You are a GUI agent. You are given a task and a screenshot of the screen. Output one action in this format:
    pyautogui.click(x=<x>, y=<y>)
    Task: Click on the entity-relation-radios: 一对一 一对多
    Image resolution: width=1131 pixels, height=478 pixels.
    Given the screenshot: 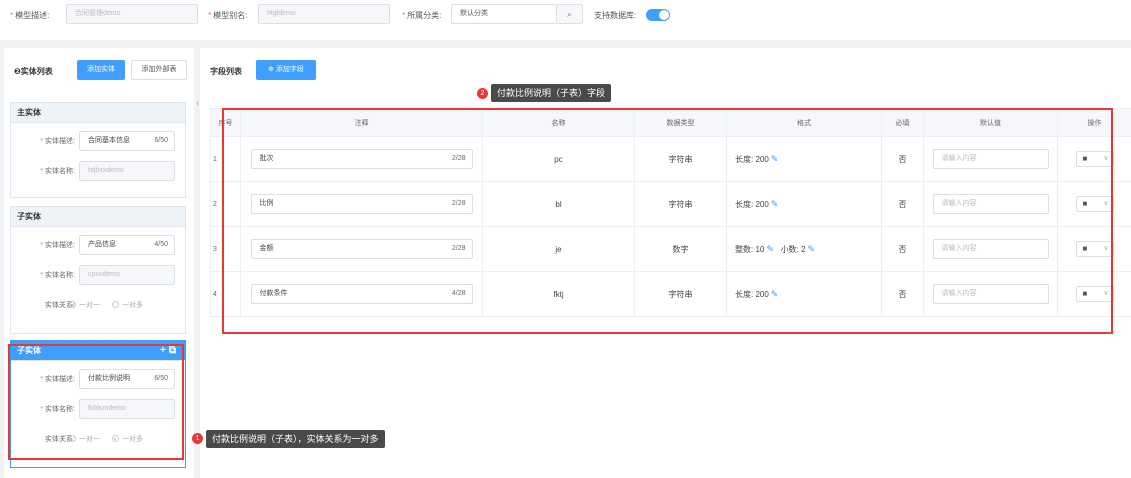 What is the action you would take?
    pyautogui.click(x=111, y=305)
    